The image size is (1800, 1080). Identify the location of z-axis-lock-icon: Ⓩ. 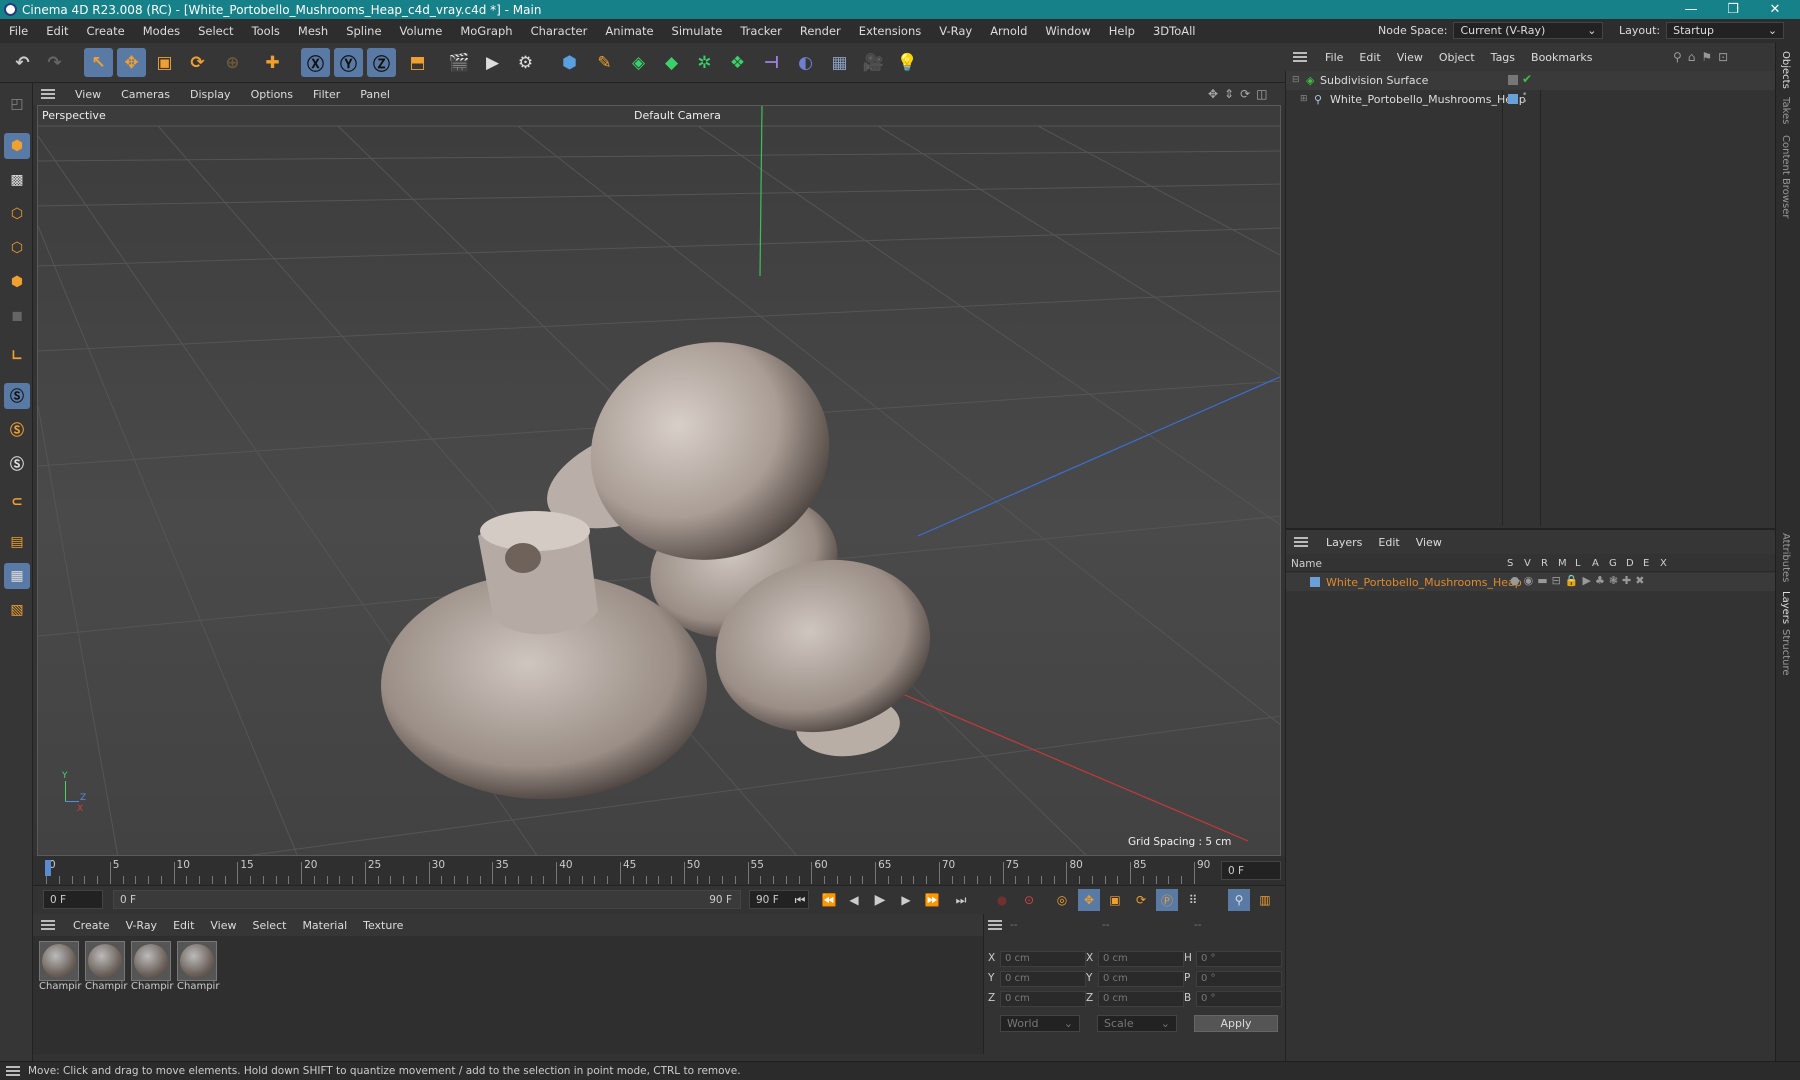
(381, 62).